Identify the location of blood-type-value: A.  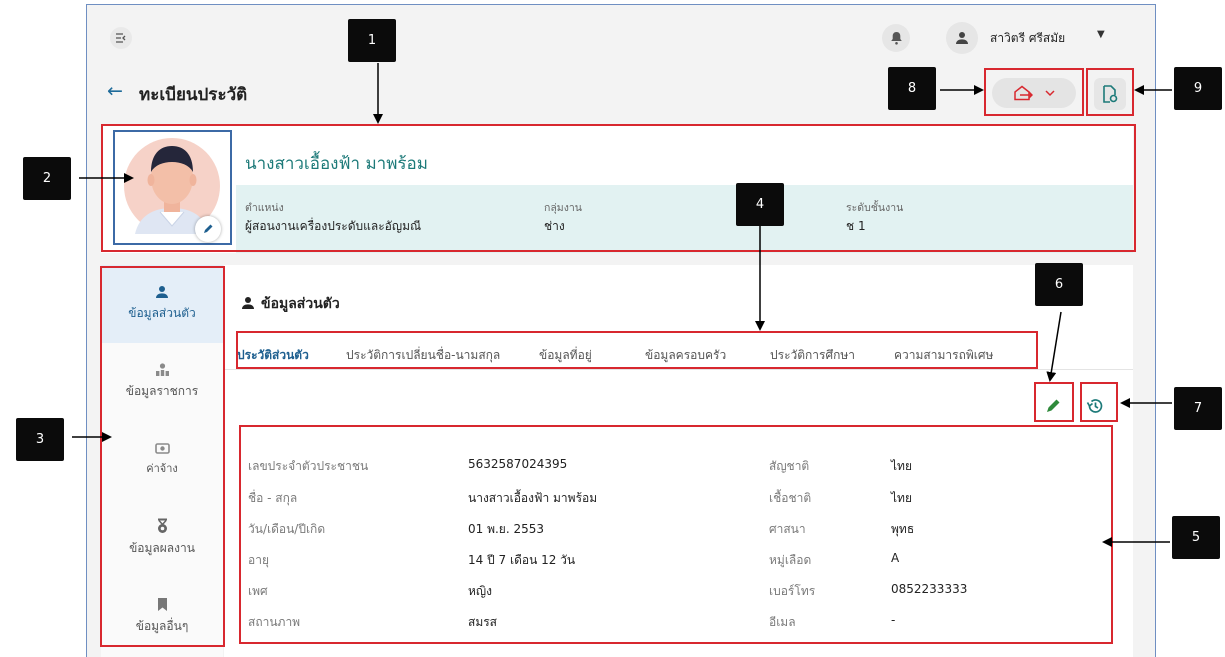
(895, 558).